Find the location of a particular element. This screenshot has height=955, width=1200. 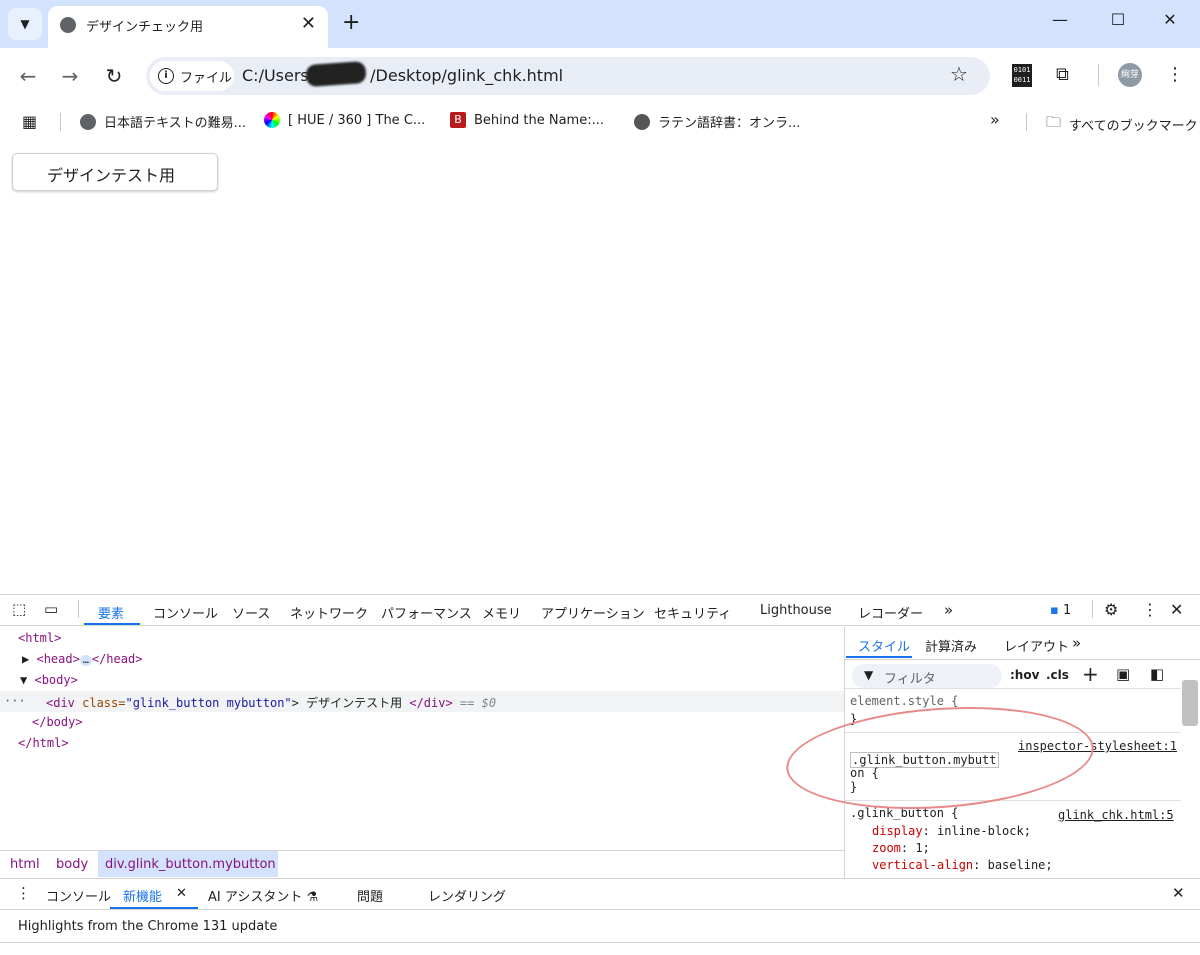

maximize-button: ☐ is located at coordinates (1118, 24).